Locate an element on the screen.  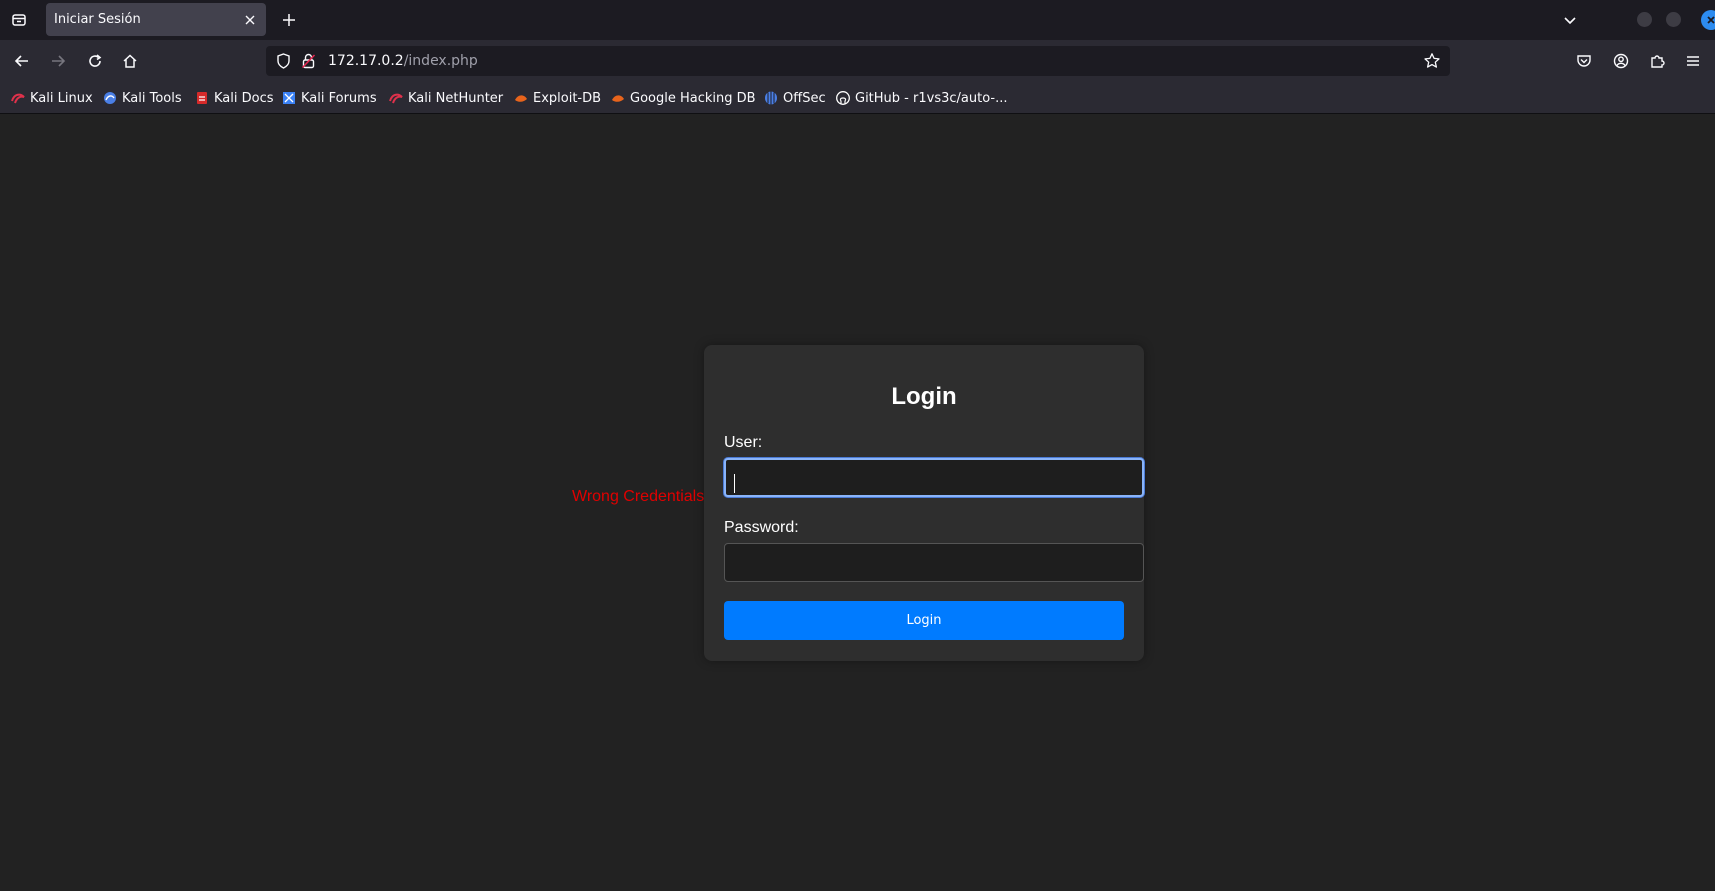
tab-strip: Iniciar Sesión is located at coordinates (857, 20).